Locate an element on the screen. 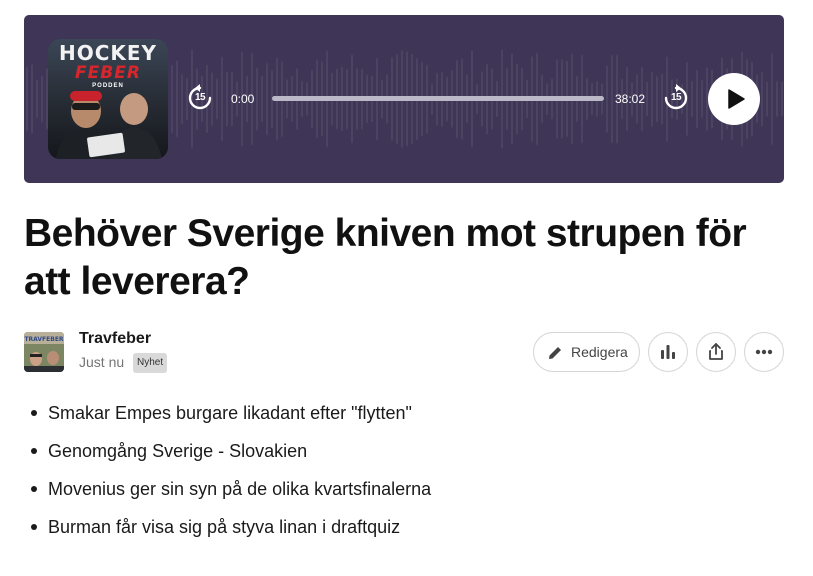 This screenshot has width=813, height=576. pencil-icon is located at coordinates (555, 353).